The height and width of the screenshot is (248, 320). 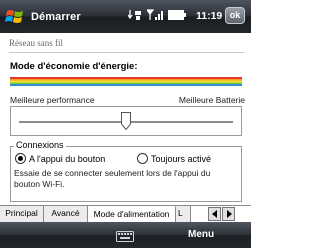 What do you see at coordinates (211, 100) in the screenshot?
I see `best-battery-label: Meilleure Batterie` at bounding box center [211, 100].